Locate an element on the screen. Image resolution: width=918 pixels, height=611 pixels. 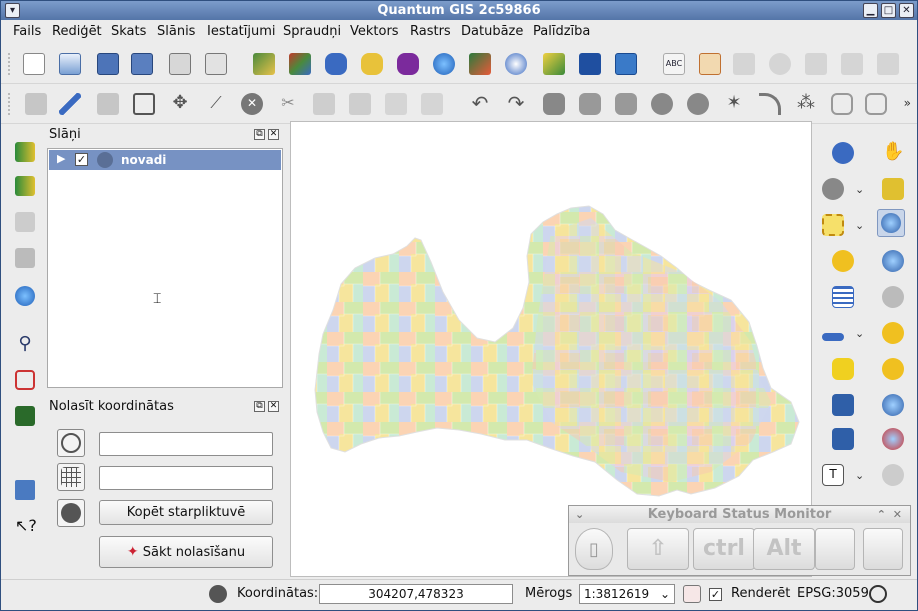
zoom-actual-size-icon is located at coordinates (893, 475).